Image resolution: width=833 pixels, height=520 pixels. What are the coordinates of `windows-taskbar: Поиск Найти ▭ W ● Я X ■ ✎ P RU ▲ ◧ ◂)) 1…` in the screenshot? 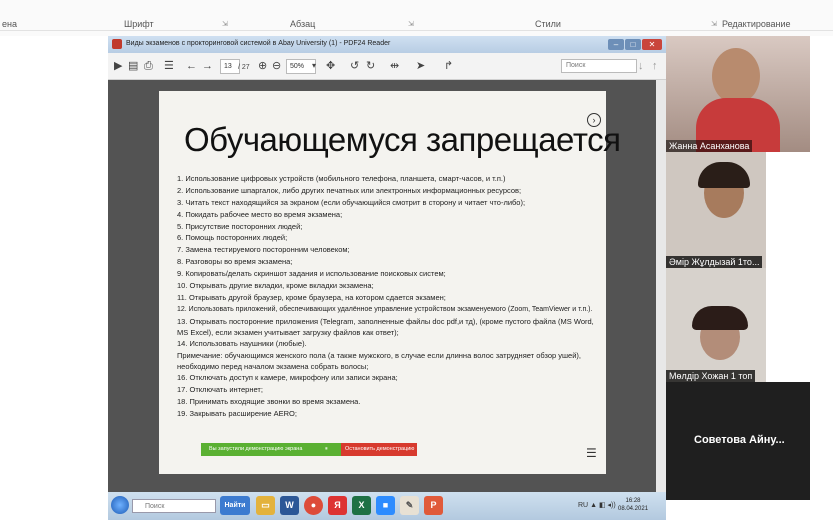 It's located at (387, 506).